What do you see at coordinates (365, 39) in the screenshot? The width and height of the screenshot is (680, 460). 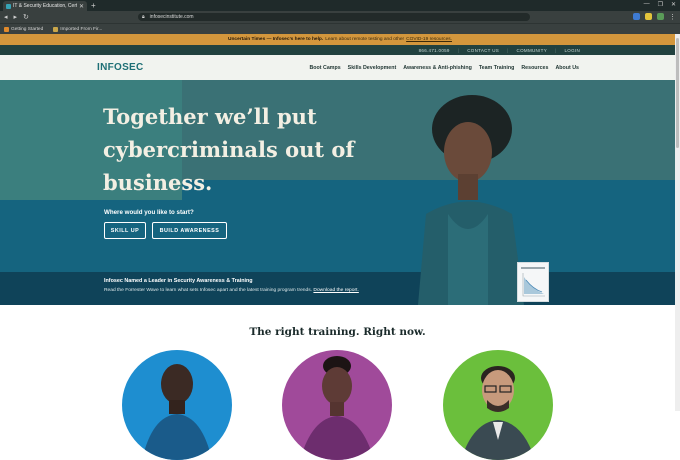 I see `alert-text: Learn about remote testing and other` at bounding box center [365, 39].